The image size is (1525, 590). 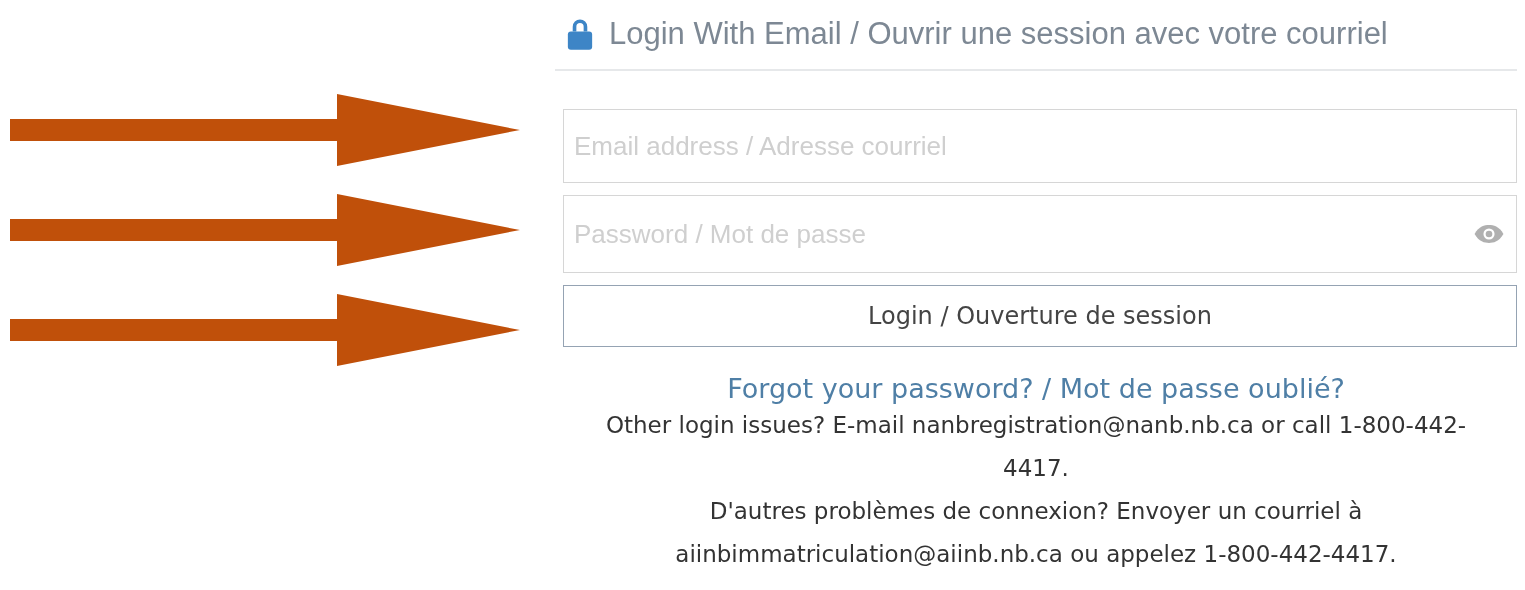 I want to click on login-button: Login / Ouverture de session, so click(x=1040, y=316).